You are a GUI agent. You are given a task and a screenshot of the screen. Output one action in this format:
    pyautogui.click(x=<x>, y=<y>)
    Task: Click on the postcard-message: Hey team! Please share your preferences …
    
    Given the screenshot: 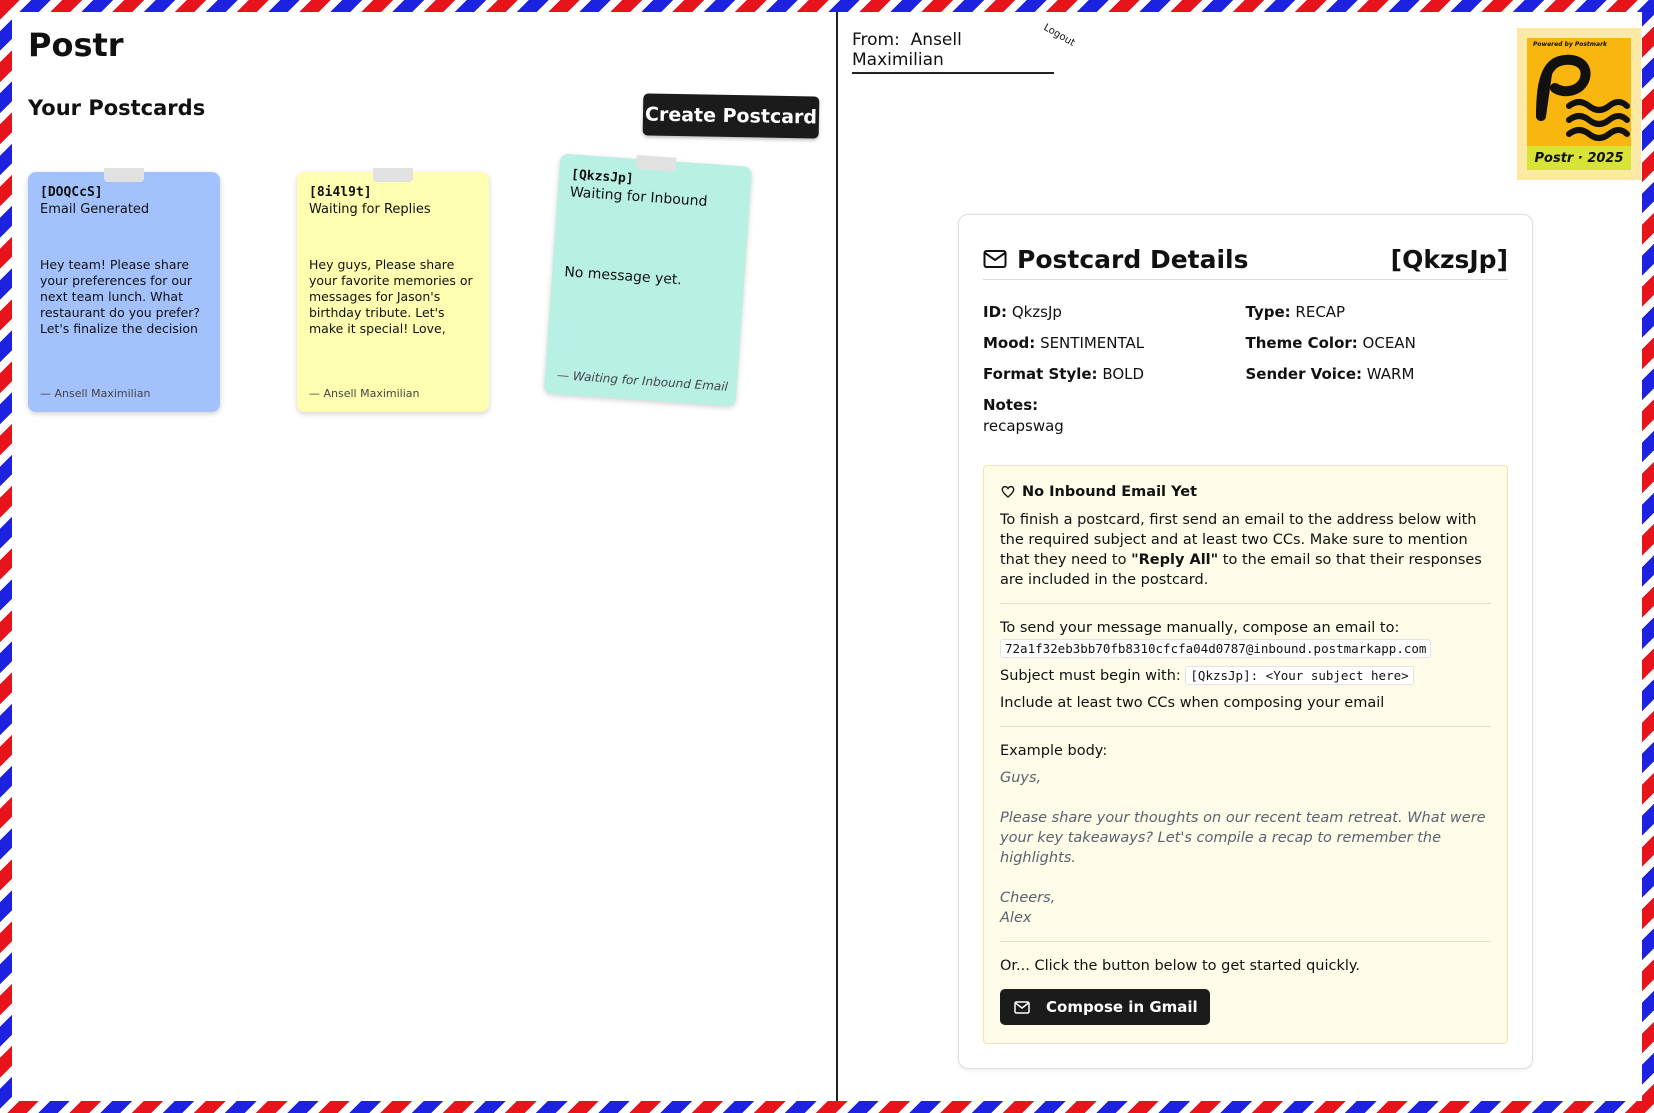 What is the action you would take?
    pyautogui.click(x=120, y=296)
    